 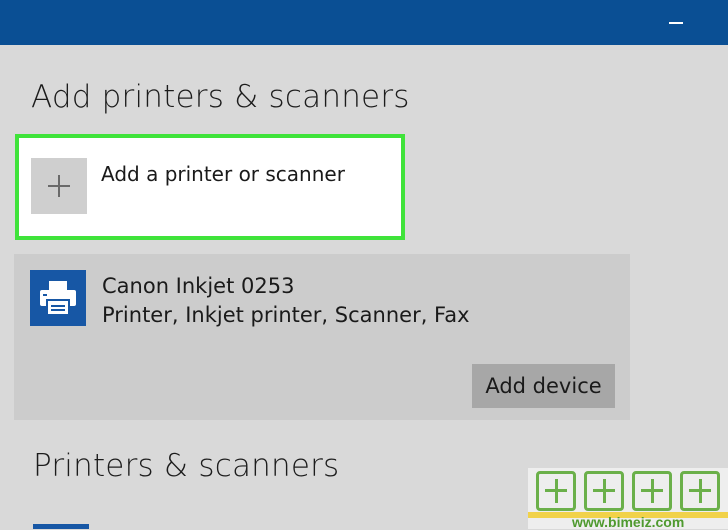 I want to click on minimize-icon, so click(x=676, y=21).